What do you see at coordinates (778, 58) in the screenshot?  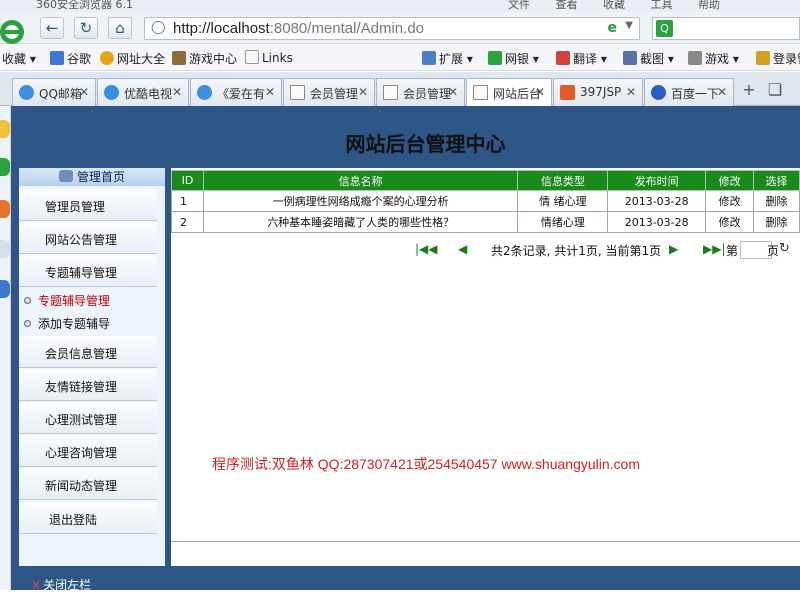 I see `login-manager: 登录管` at bounding box center [778, 58].